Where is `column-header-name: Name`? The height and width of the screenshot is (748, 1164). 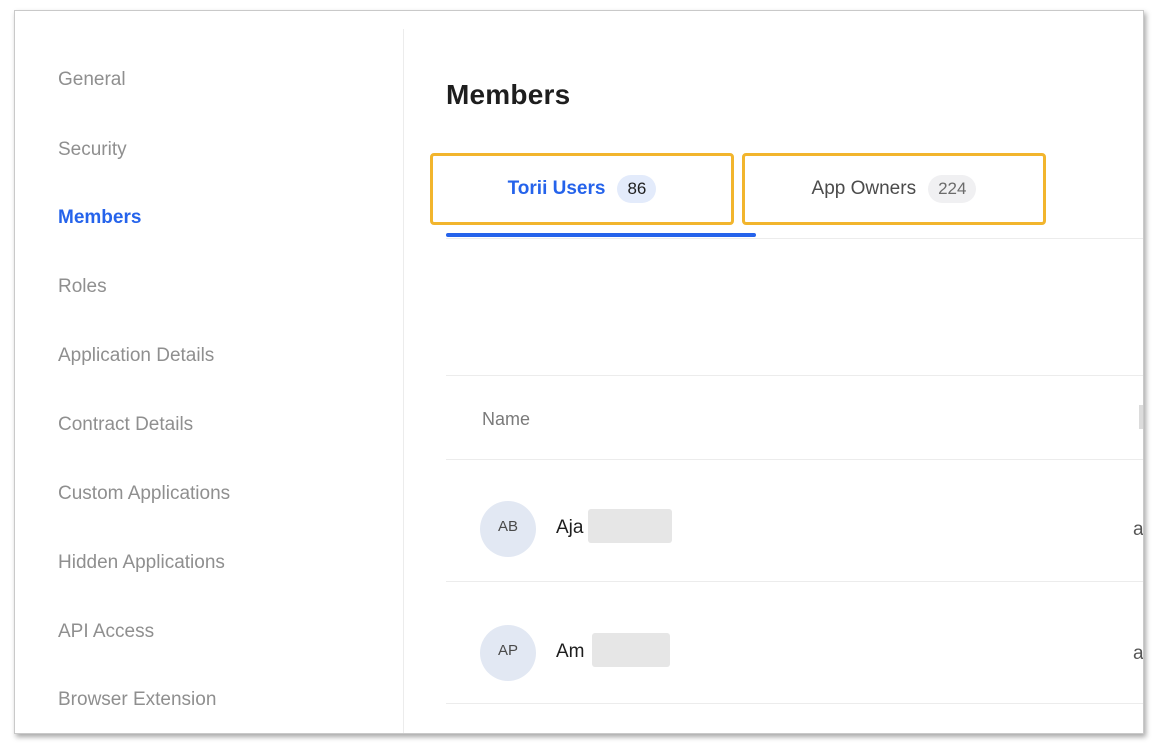 column-header-name: Name is located at coordinates (506, 419).